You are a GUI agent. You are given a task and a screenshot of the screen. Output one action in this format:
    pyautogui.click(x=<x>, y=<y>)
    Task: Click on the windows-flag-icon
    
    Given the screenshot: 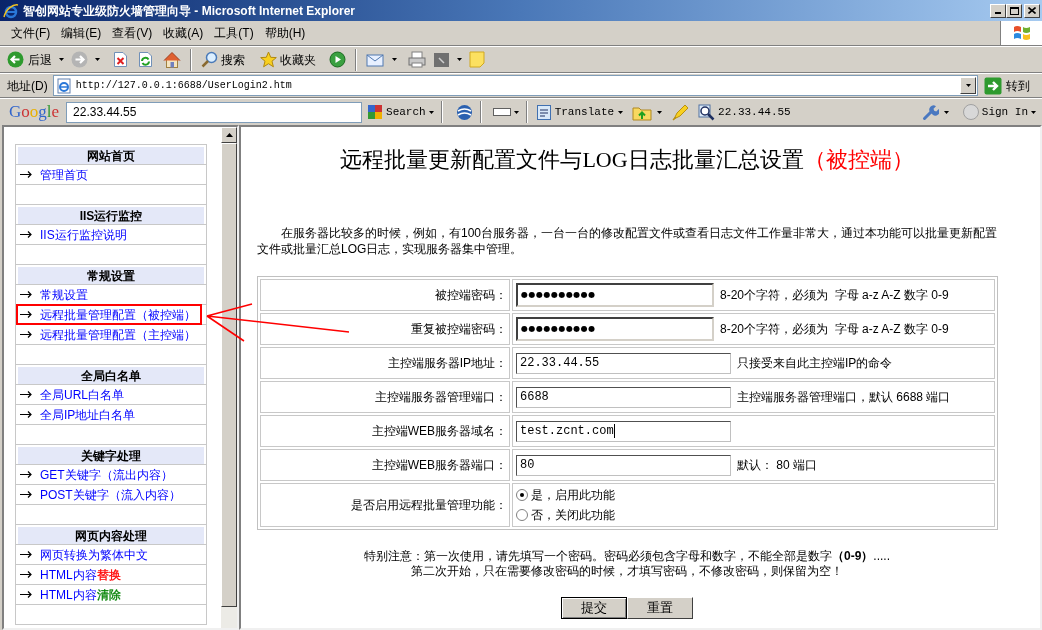 What is the action you would take?
    pyautogui.click(x=1021, y=33)
    